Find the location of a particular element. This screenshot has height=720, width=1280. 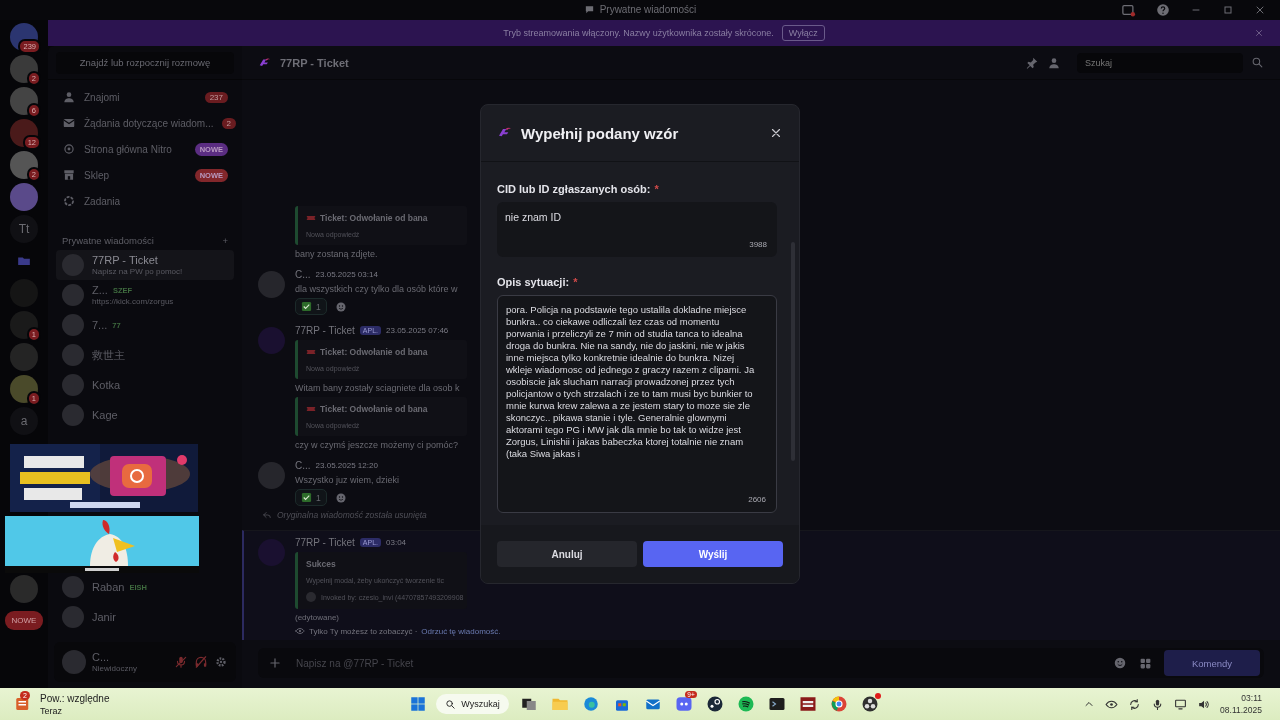

embed-title: Sukces is located at coordinates (321, 564).